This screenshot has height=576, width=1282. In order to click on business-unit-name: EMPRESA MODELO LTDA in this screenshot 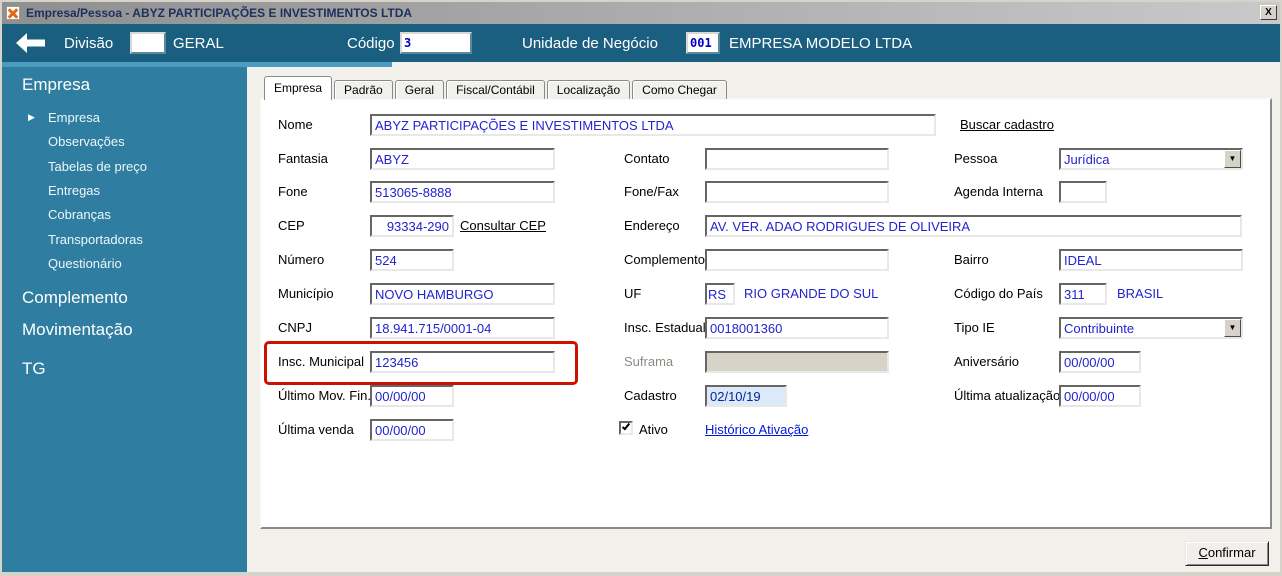, I will do `click(821, 43)`.